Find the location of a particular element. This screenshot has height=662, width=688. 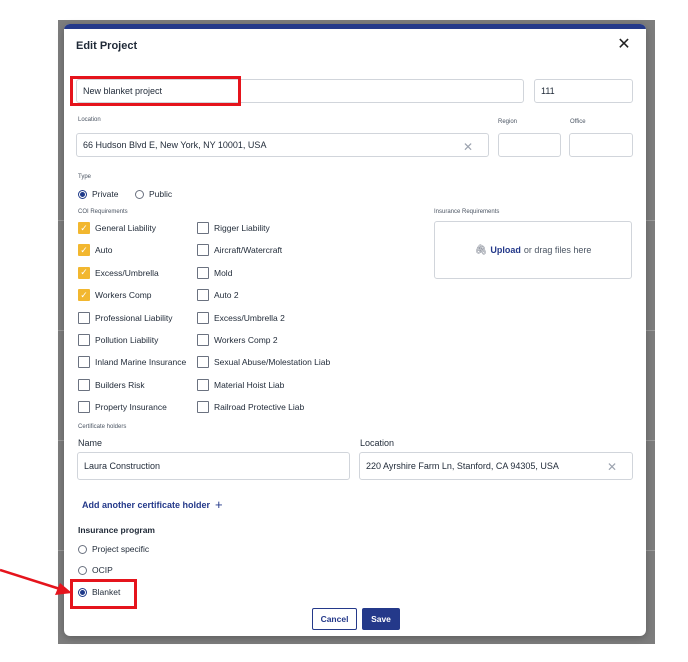

coi-checkbox: ✓ Excess/Umbrella is located at coordinates (118, 272).